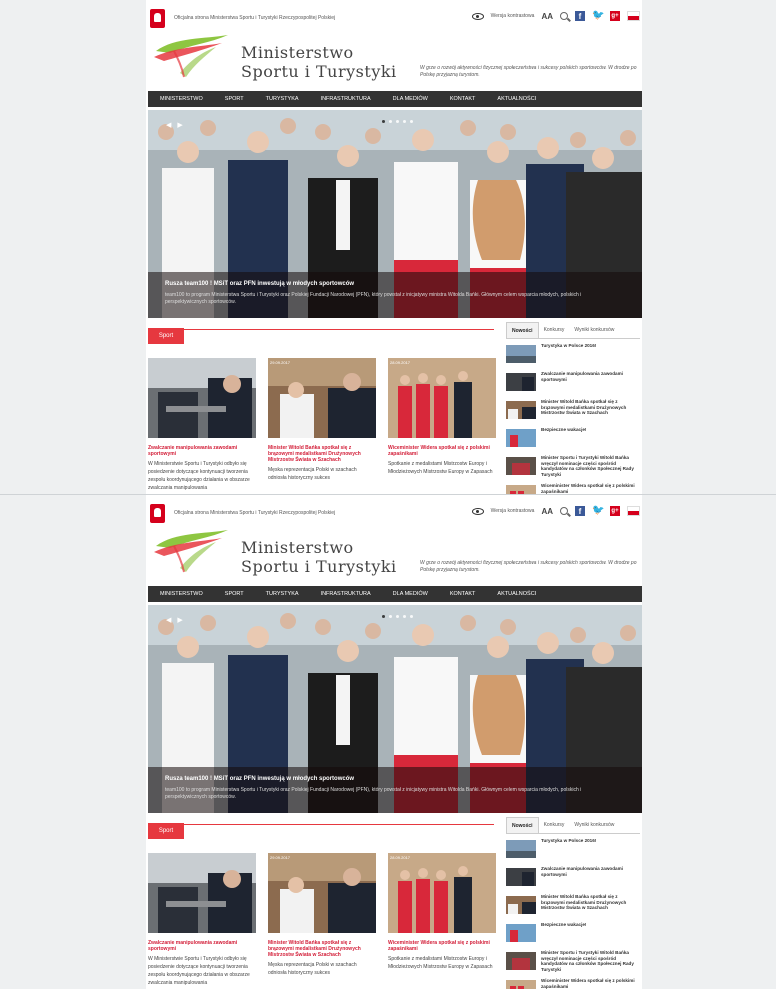 This screenshot has width=776, height=989. I want to click on nav-item-turystyka: TURYSTYKA, so click(282, 594).